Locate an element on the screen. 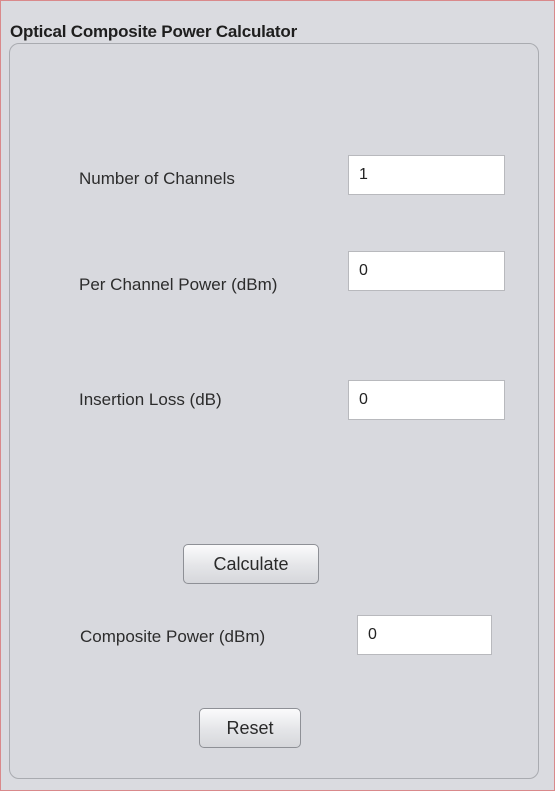 This screenshot has height=791, width=555. insertion-loss-input is located at coordinates (426, 400).